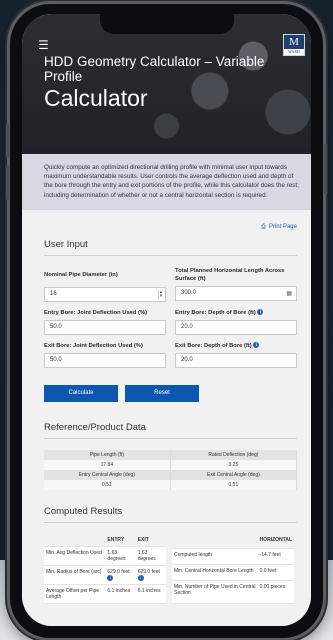  Describe the element at coordinates (148, 571) in the screenshot. I see `exit-value: 629.0 feet` at that location.